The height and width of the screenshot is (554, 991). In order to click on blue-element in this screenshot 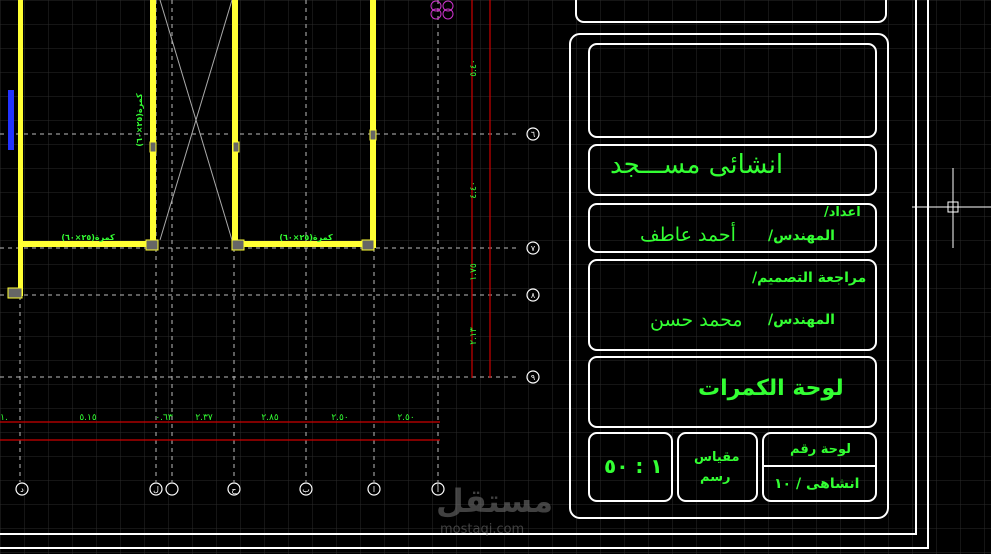, I will do `click(11, 120)`.